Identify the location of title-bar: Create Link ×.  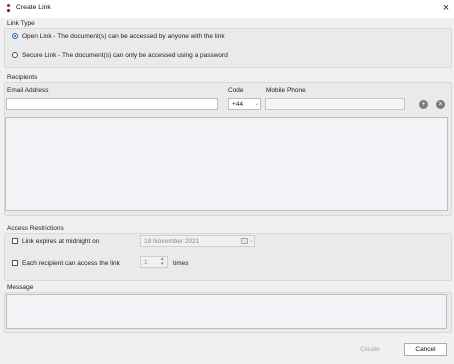
(227, 9).